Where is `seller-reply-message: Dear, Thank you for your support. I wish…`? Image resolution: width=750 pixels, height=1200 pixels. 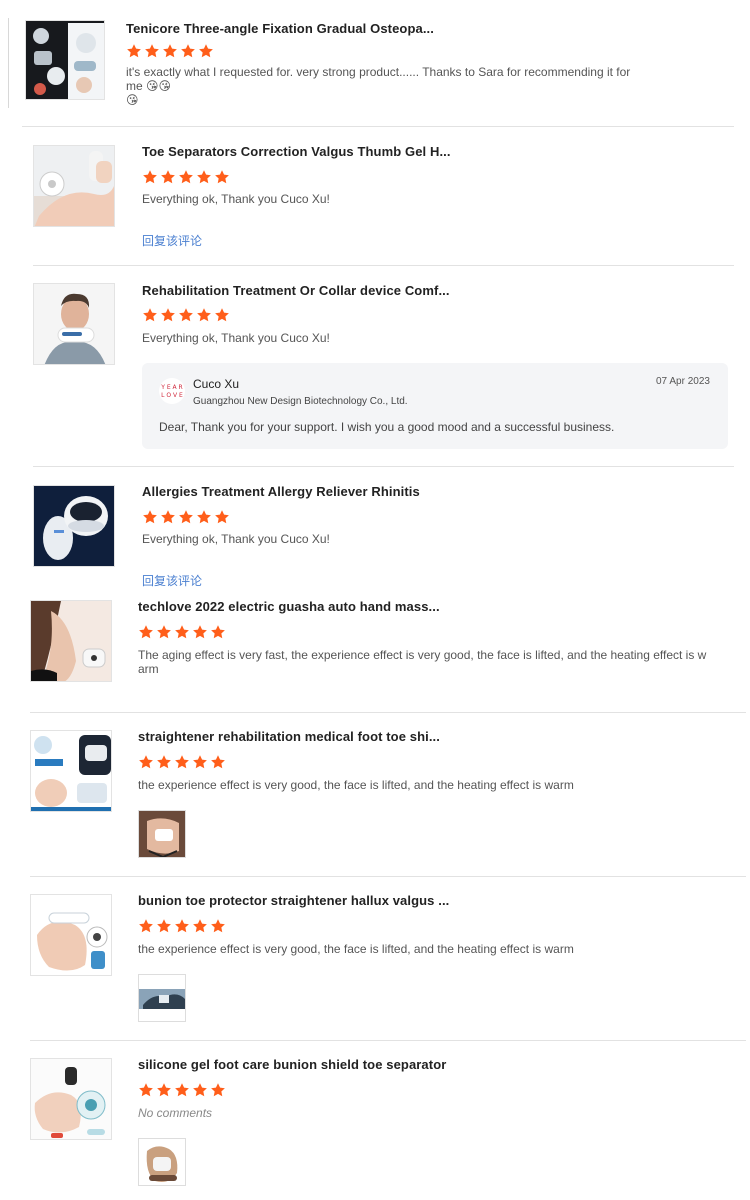 seller-reply-message: Dear, Thank you for your support. I wish… is located at coordinates (387, 427).